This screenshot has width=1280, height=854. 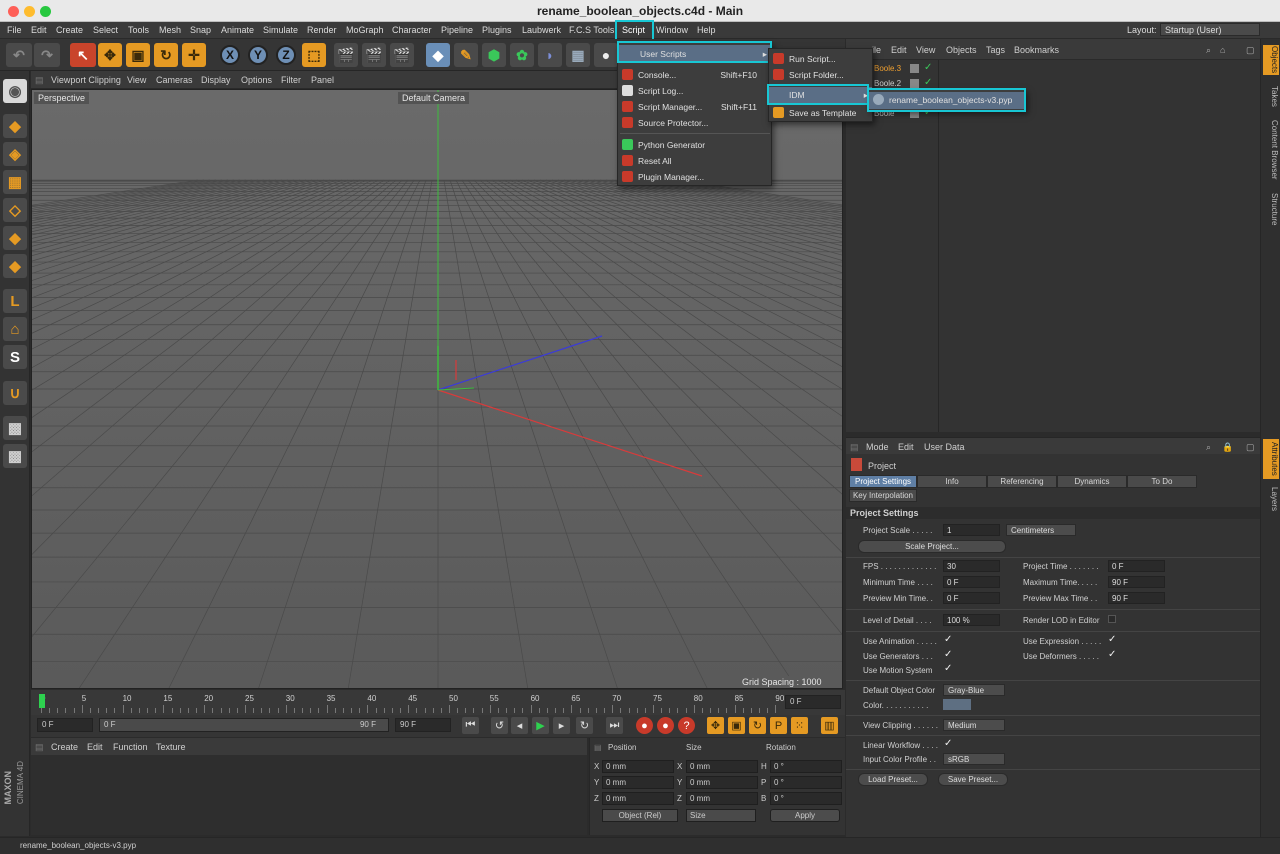 What do you see at coordinates (130, 747) in the screenshot?
I see `material-menu-function: Function` at bounding box center [130, 747].